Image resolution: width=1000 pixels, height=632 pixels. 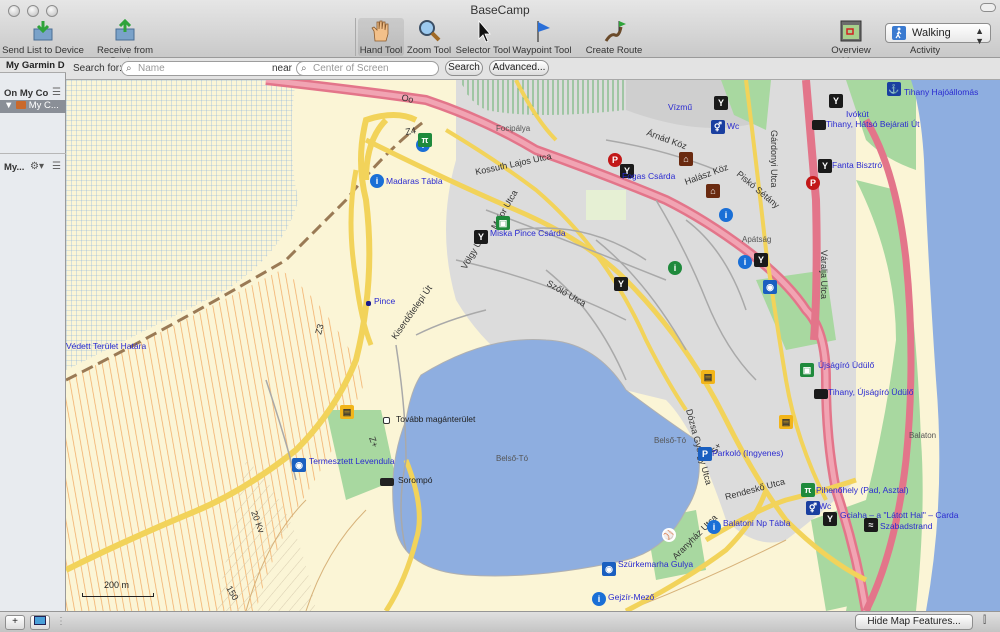 I want to click on cellar-icon, so click(x=368, y=303).